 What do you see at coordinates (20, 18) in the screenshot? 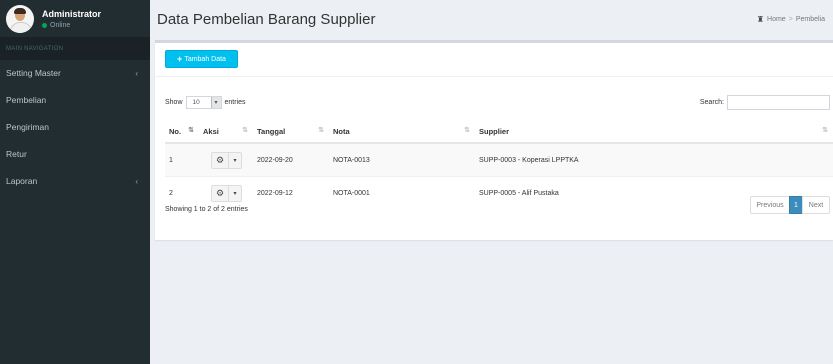
I see `avatar` at bounding box center [20, 18].